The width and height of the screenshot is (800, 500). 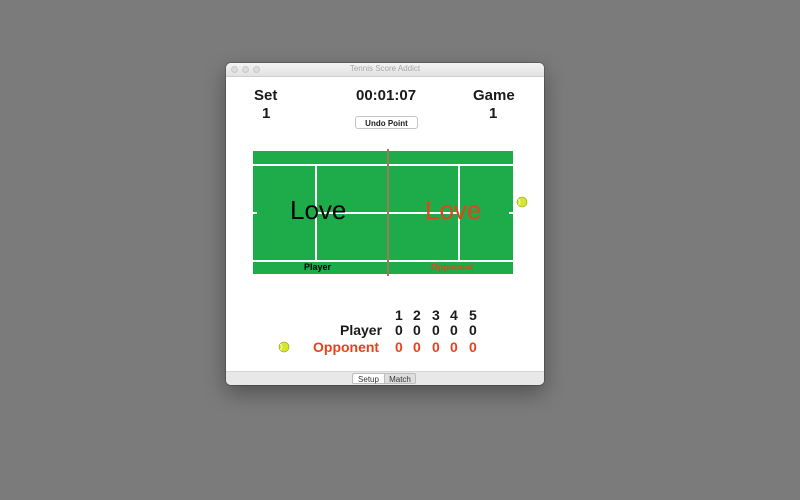 What do you see at coordinates (436, 330) in the screenshot?
I see `player-set-3-games: 0` at bounding box center [436, 330].